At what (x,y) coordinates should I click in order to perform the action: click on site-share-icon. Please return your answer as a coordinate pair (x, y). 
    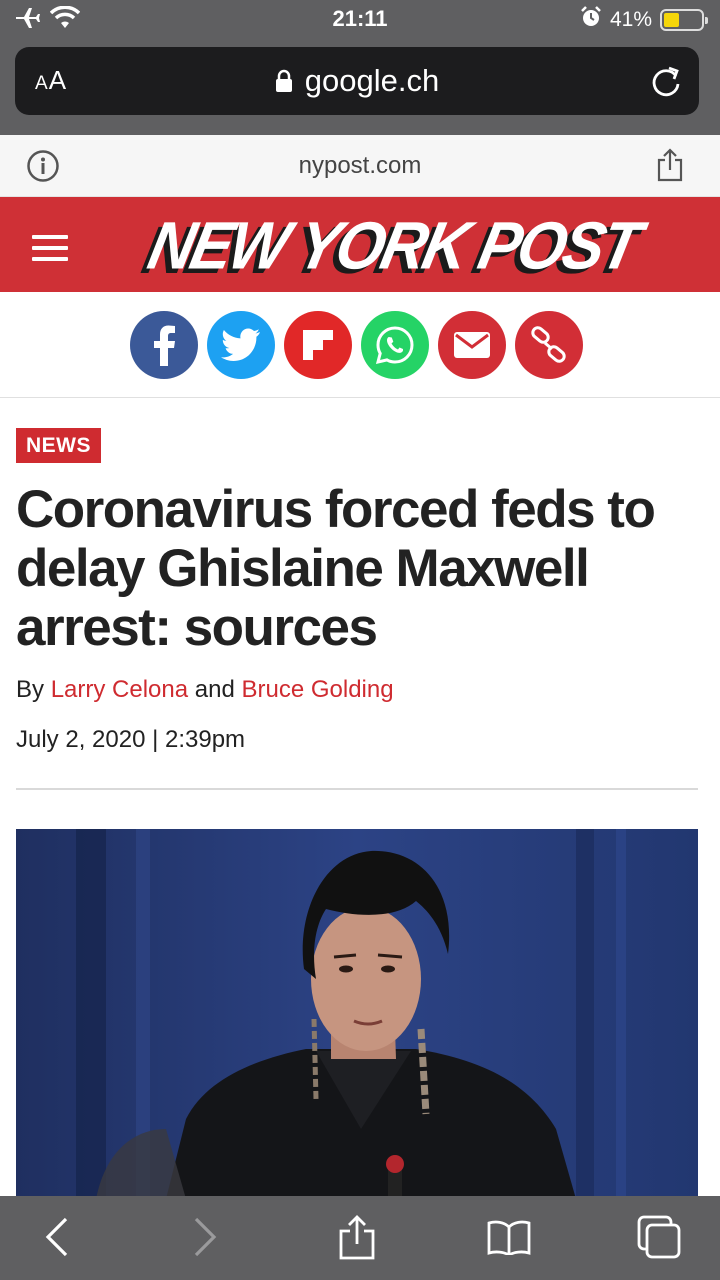
    Looking at the image, I should click on (670, 167).